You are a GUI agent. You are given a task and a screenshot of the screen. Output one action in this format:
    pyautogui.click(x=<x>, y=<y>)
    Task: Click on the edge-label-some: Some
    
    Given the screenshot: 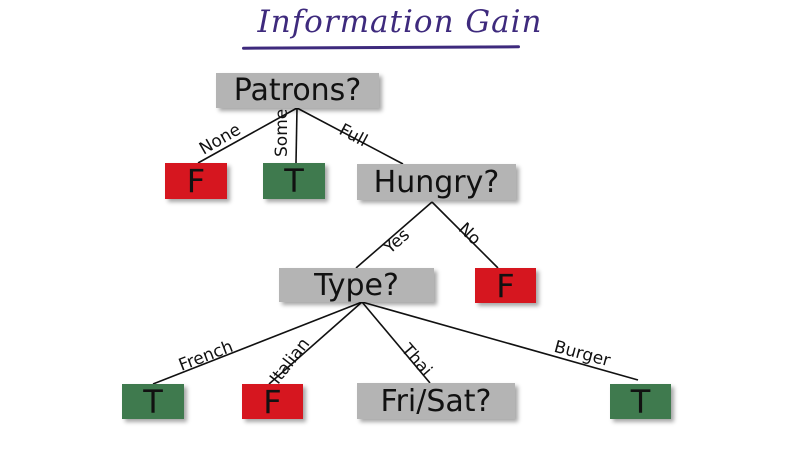 What is the action you would take?
    pyautogui.click(x=282, y=132)
    